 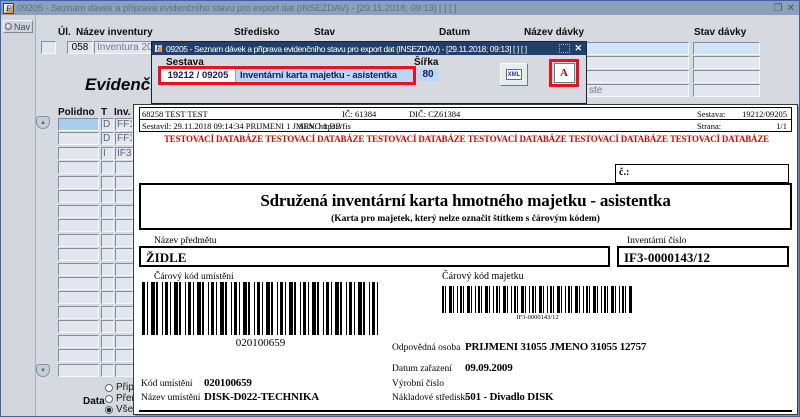 I want to click on xml-export-button: XML, so click(x=514, y=74).